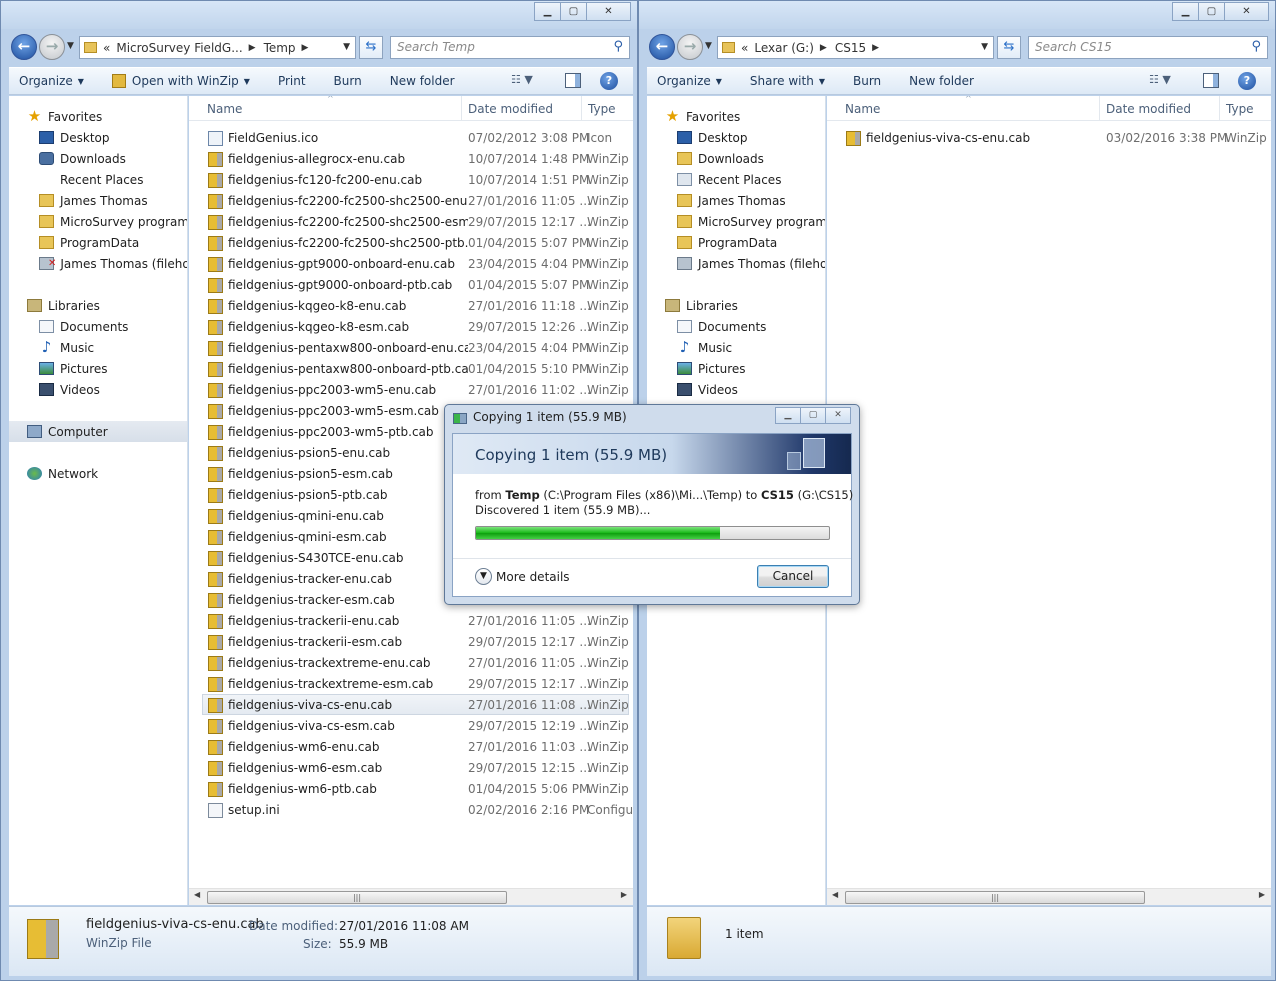 This screenshot has height=981, width=1276. Describe the element at coordinates (70, 46) in the screenshot. I see `recent-pages-dropdown: ▼` at that location.